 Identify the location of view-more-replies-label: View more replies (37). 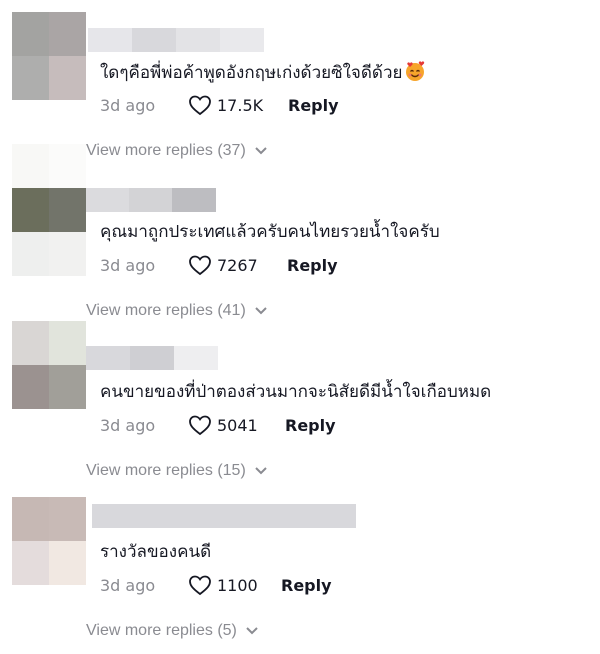
(166, 150).